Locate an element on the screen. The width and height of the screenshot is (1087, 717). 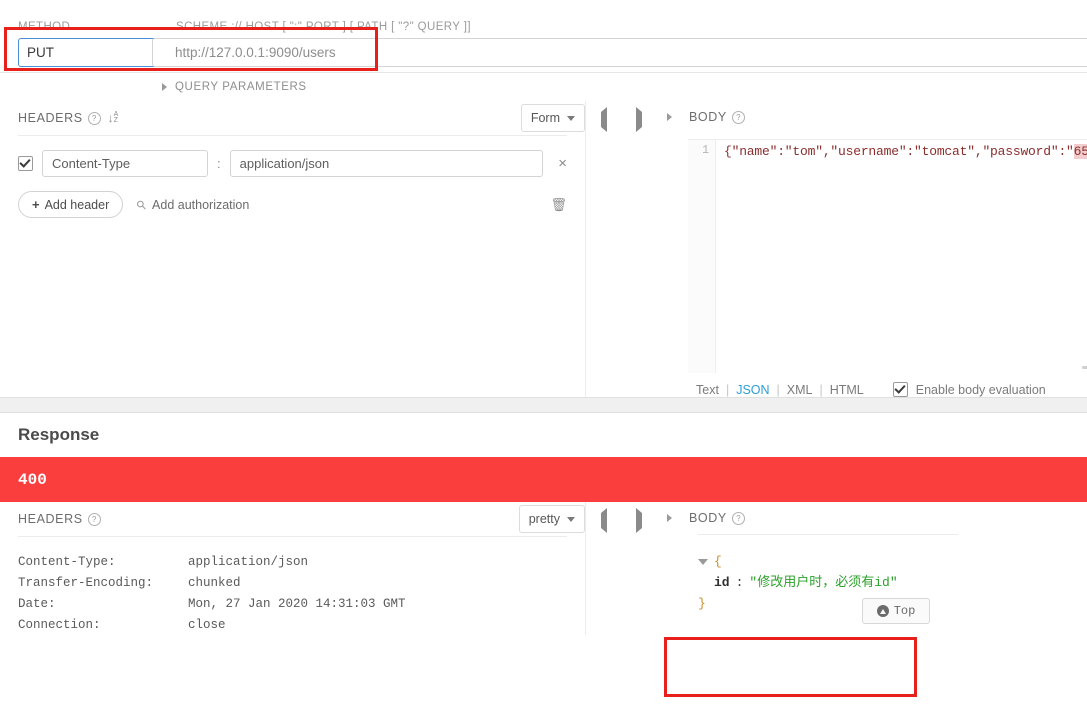
json-key: id is located at coordinates (722, 582).